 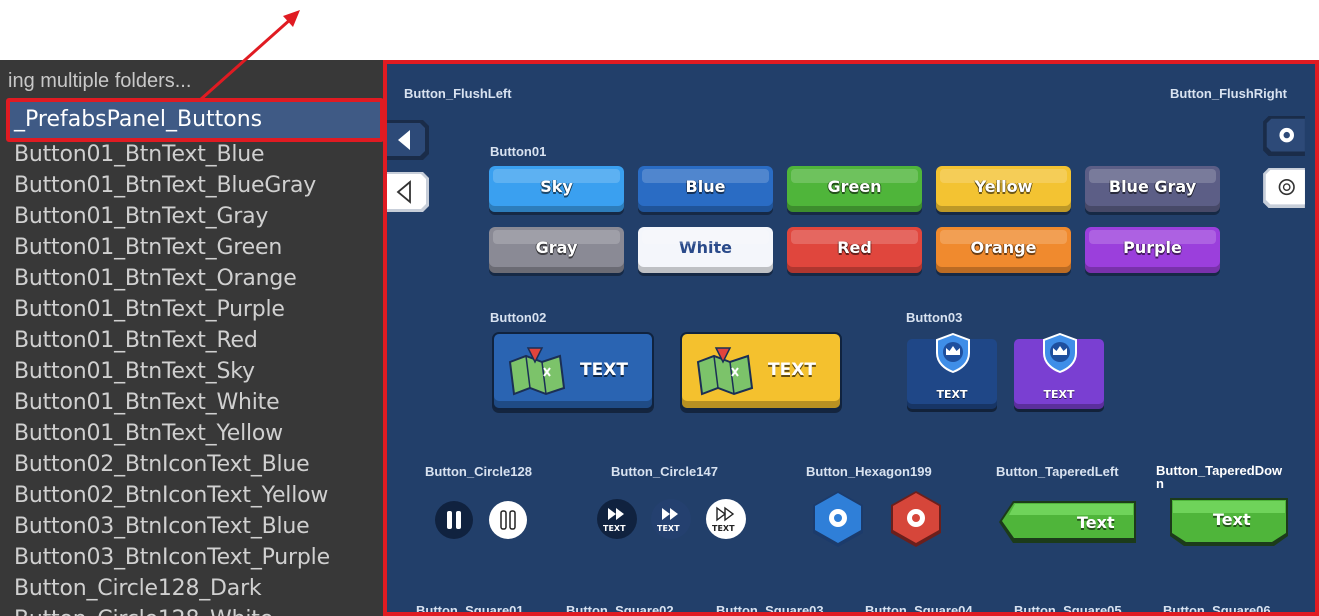 I want to click on label-flush-left: Button_FlushLeft, so click(x=458, y=93).